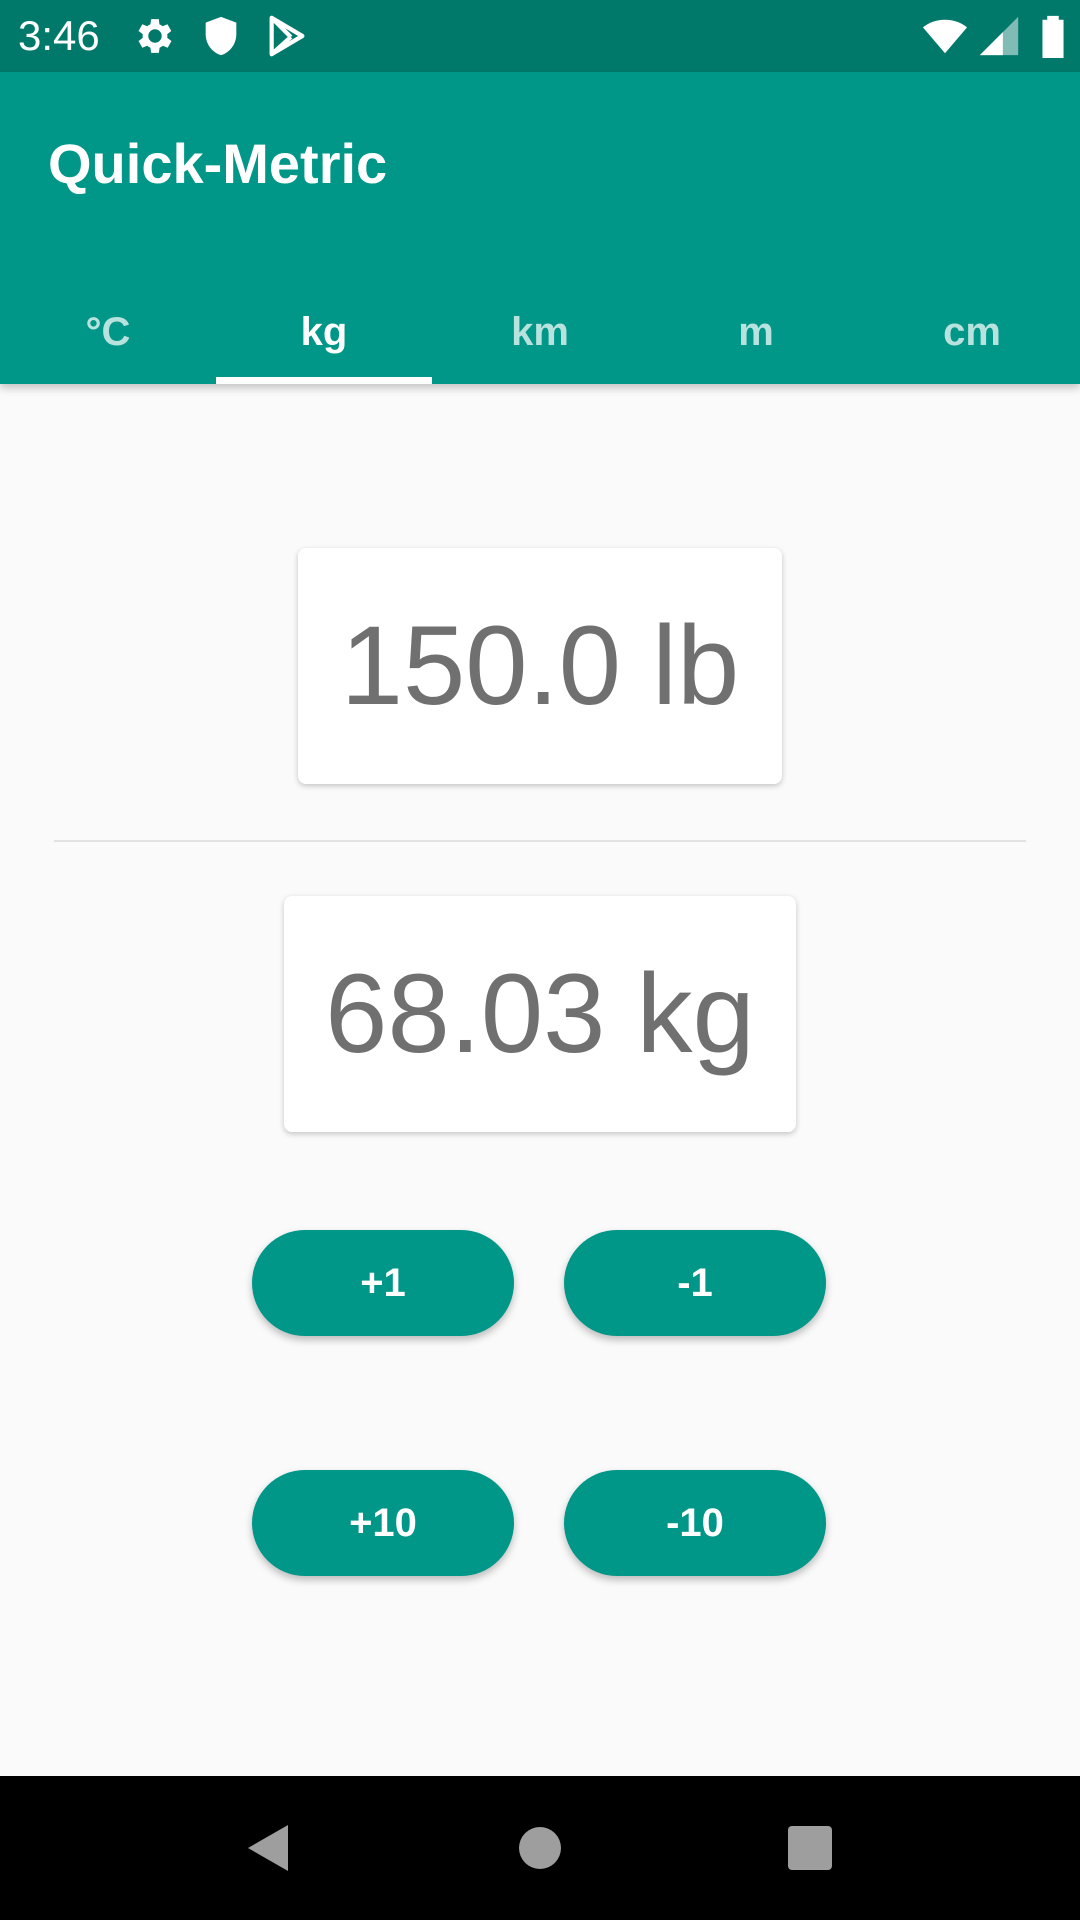 The height and width of the screenshot is (1920, 1080). I want to click on tab-label: km, so click(540, 332).